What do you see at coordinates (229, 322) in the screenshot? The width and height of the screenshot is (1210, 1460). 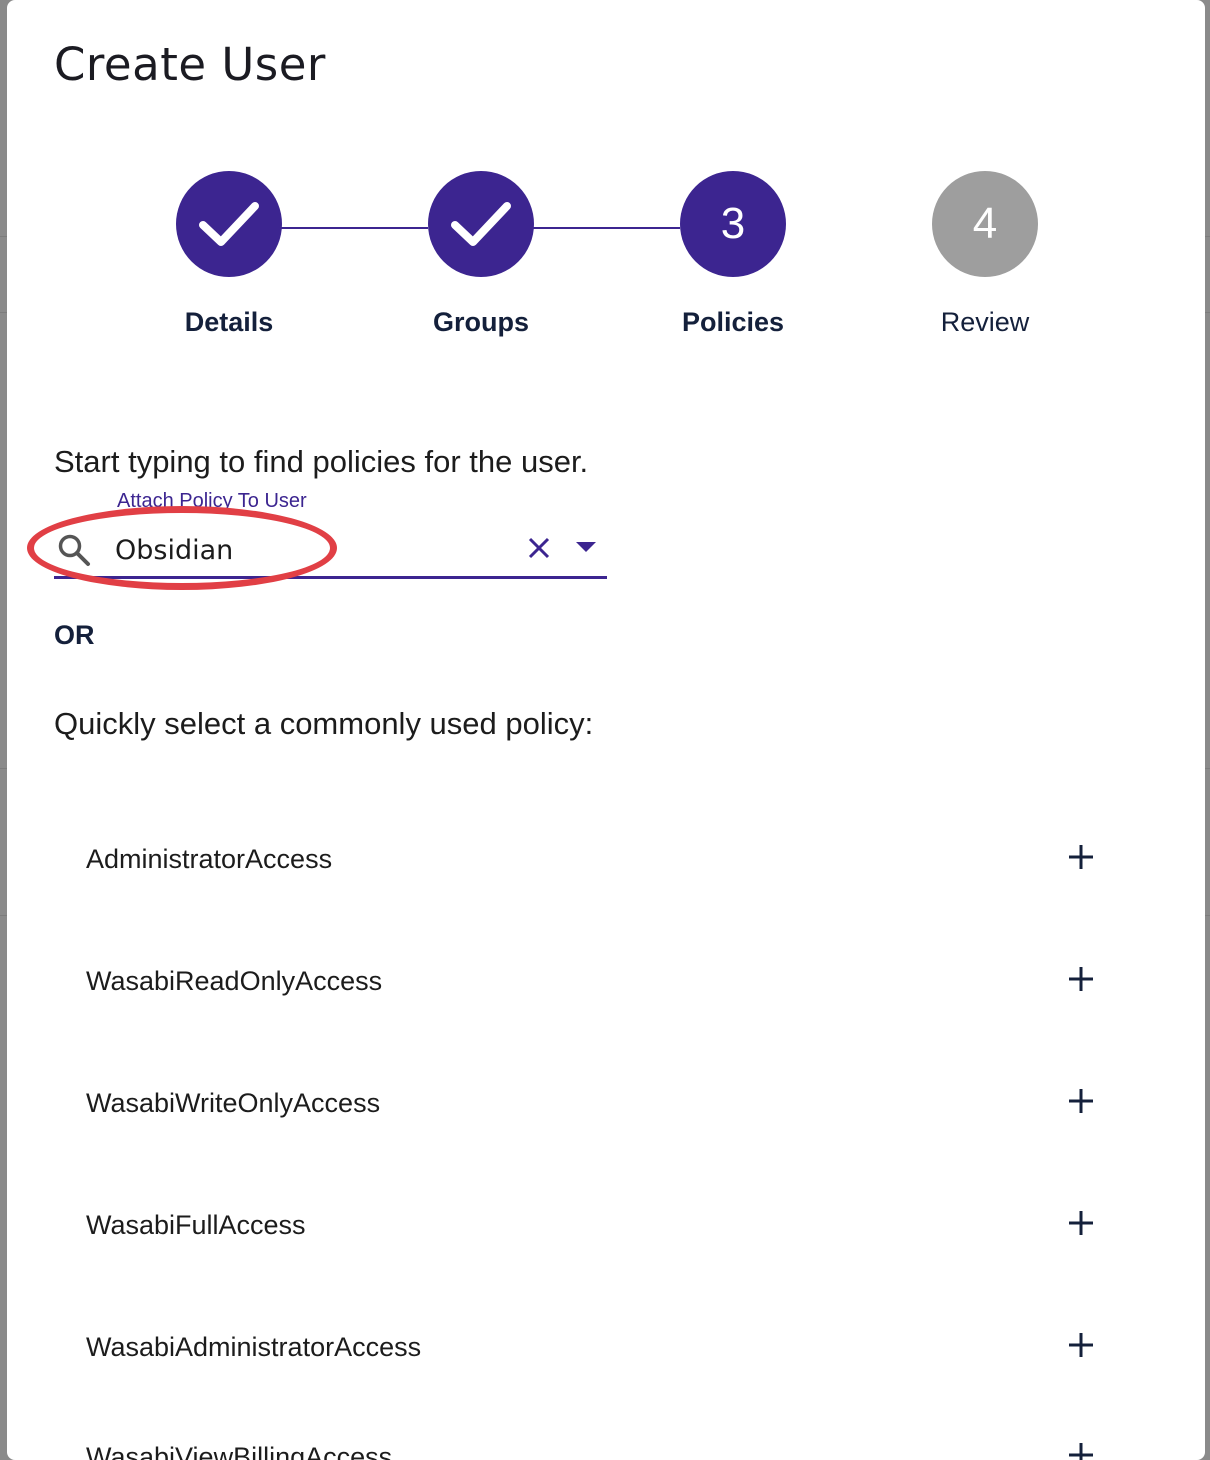 I see `step-label-details: Details` at bounding box center [229, 322].